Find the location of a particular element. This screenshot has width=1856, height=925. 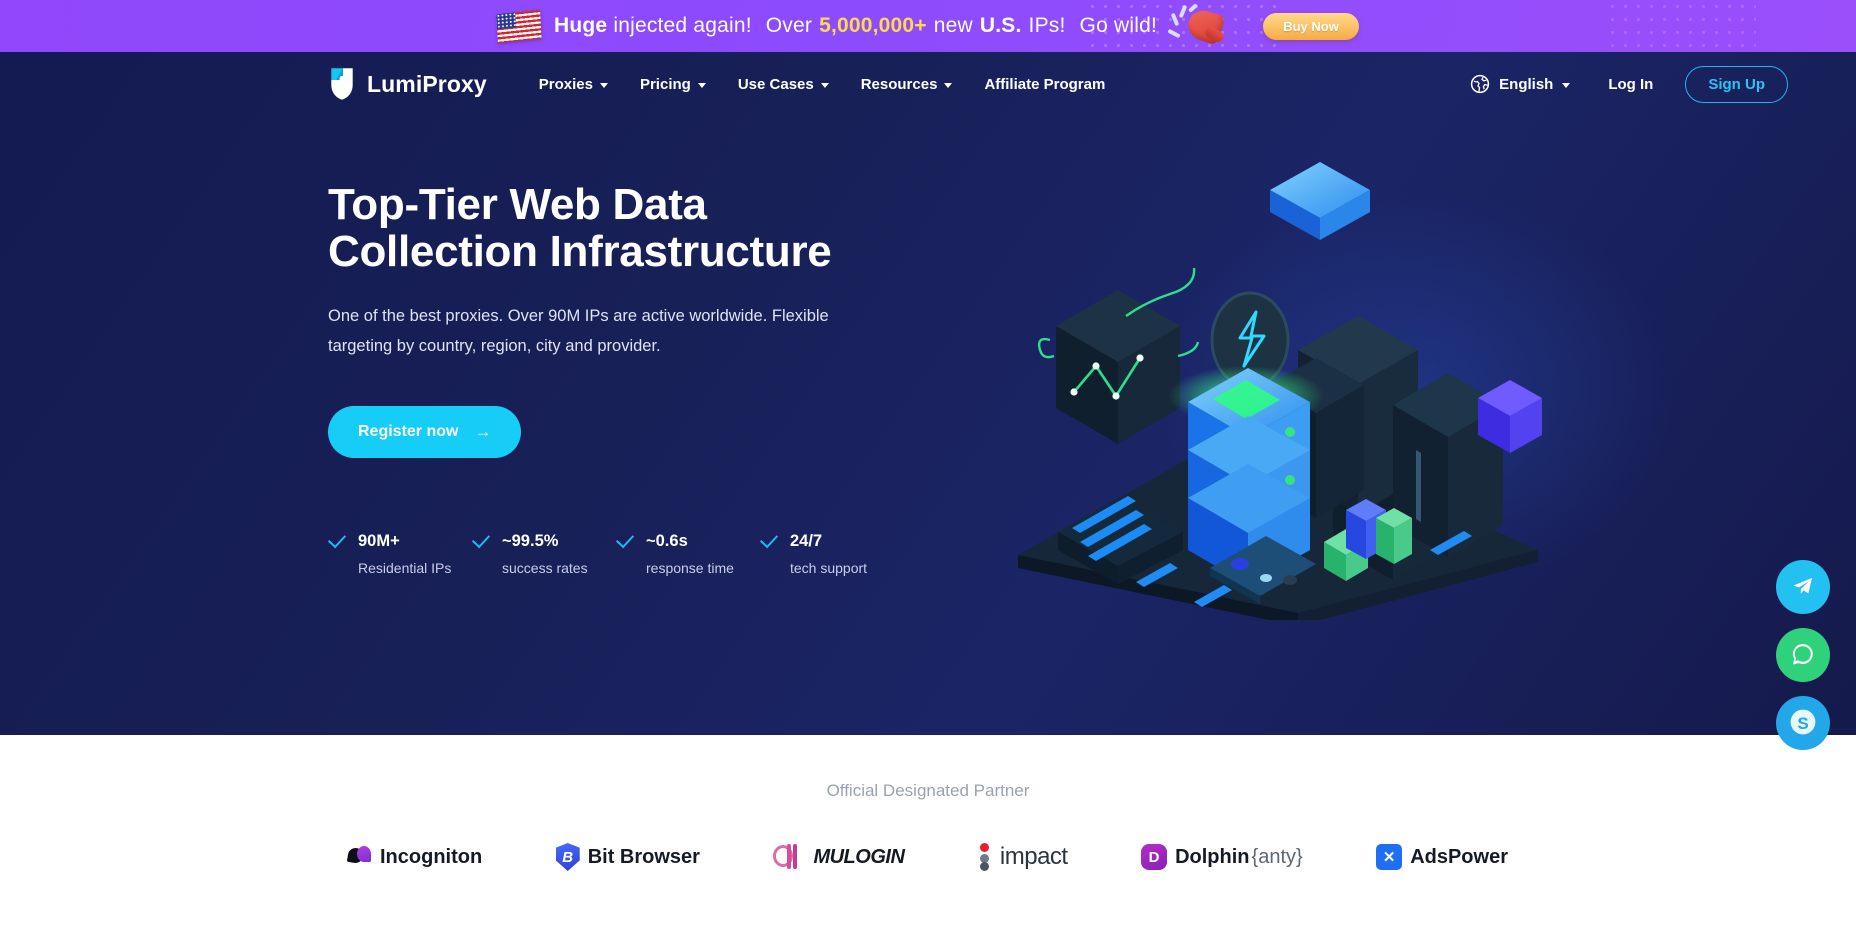

floating-social-rail: S is located at coordinates (1803, 655).